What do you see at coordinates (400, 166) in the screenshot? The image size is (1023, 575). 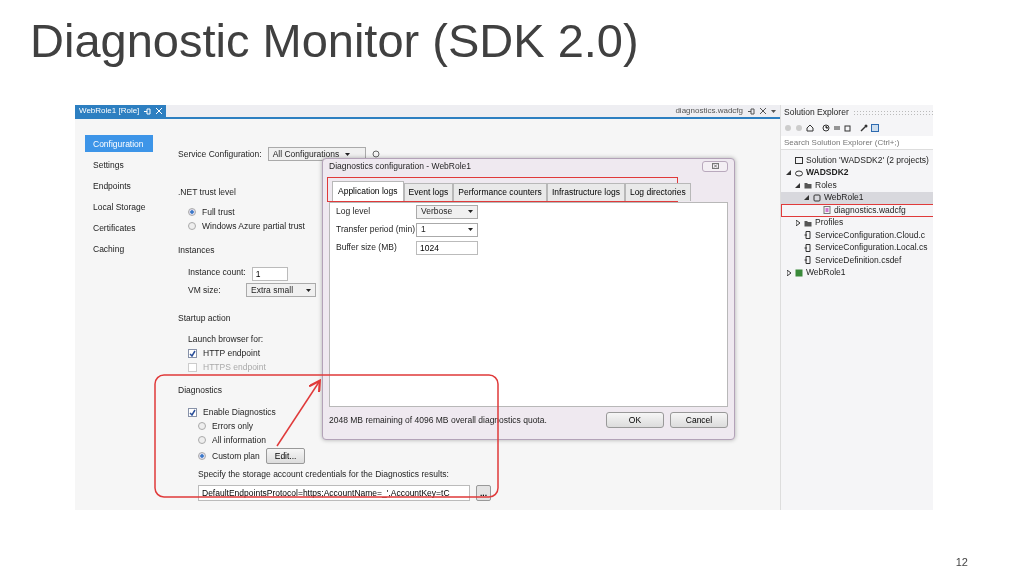 I see `dialog-title: Diagnostics configuration - WebRole1` at bounding box center [400, 166].